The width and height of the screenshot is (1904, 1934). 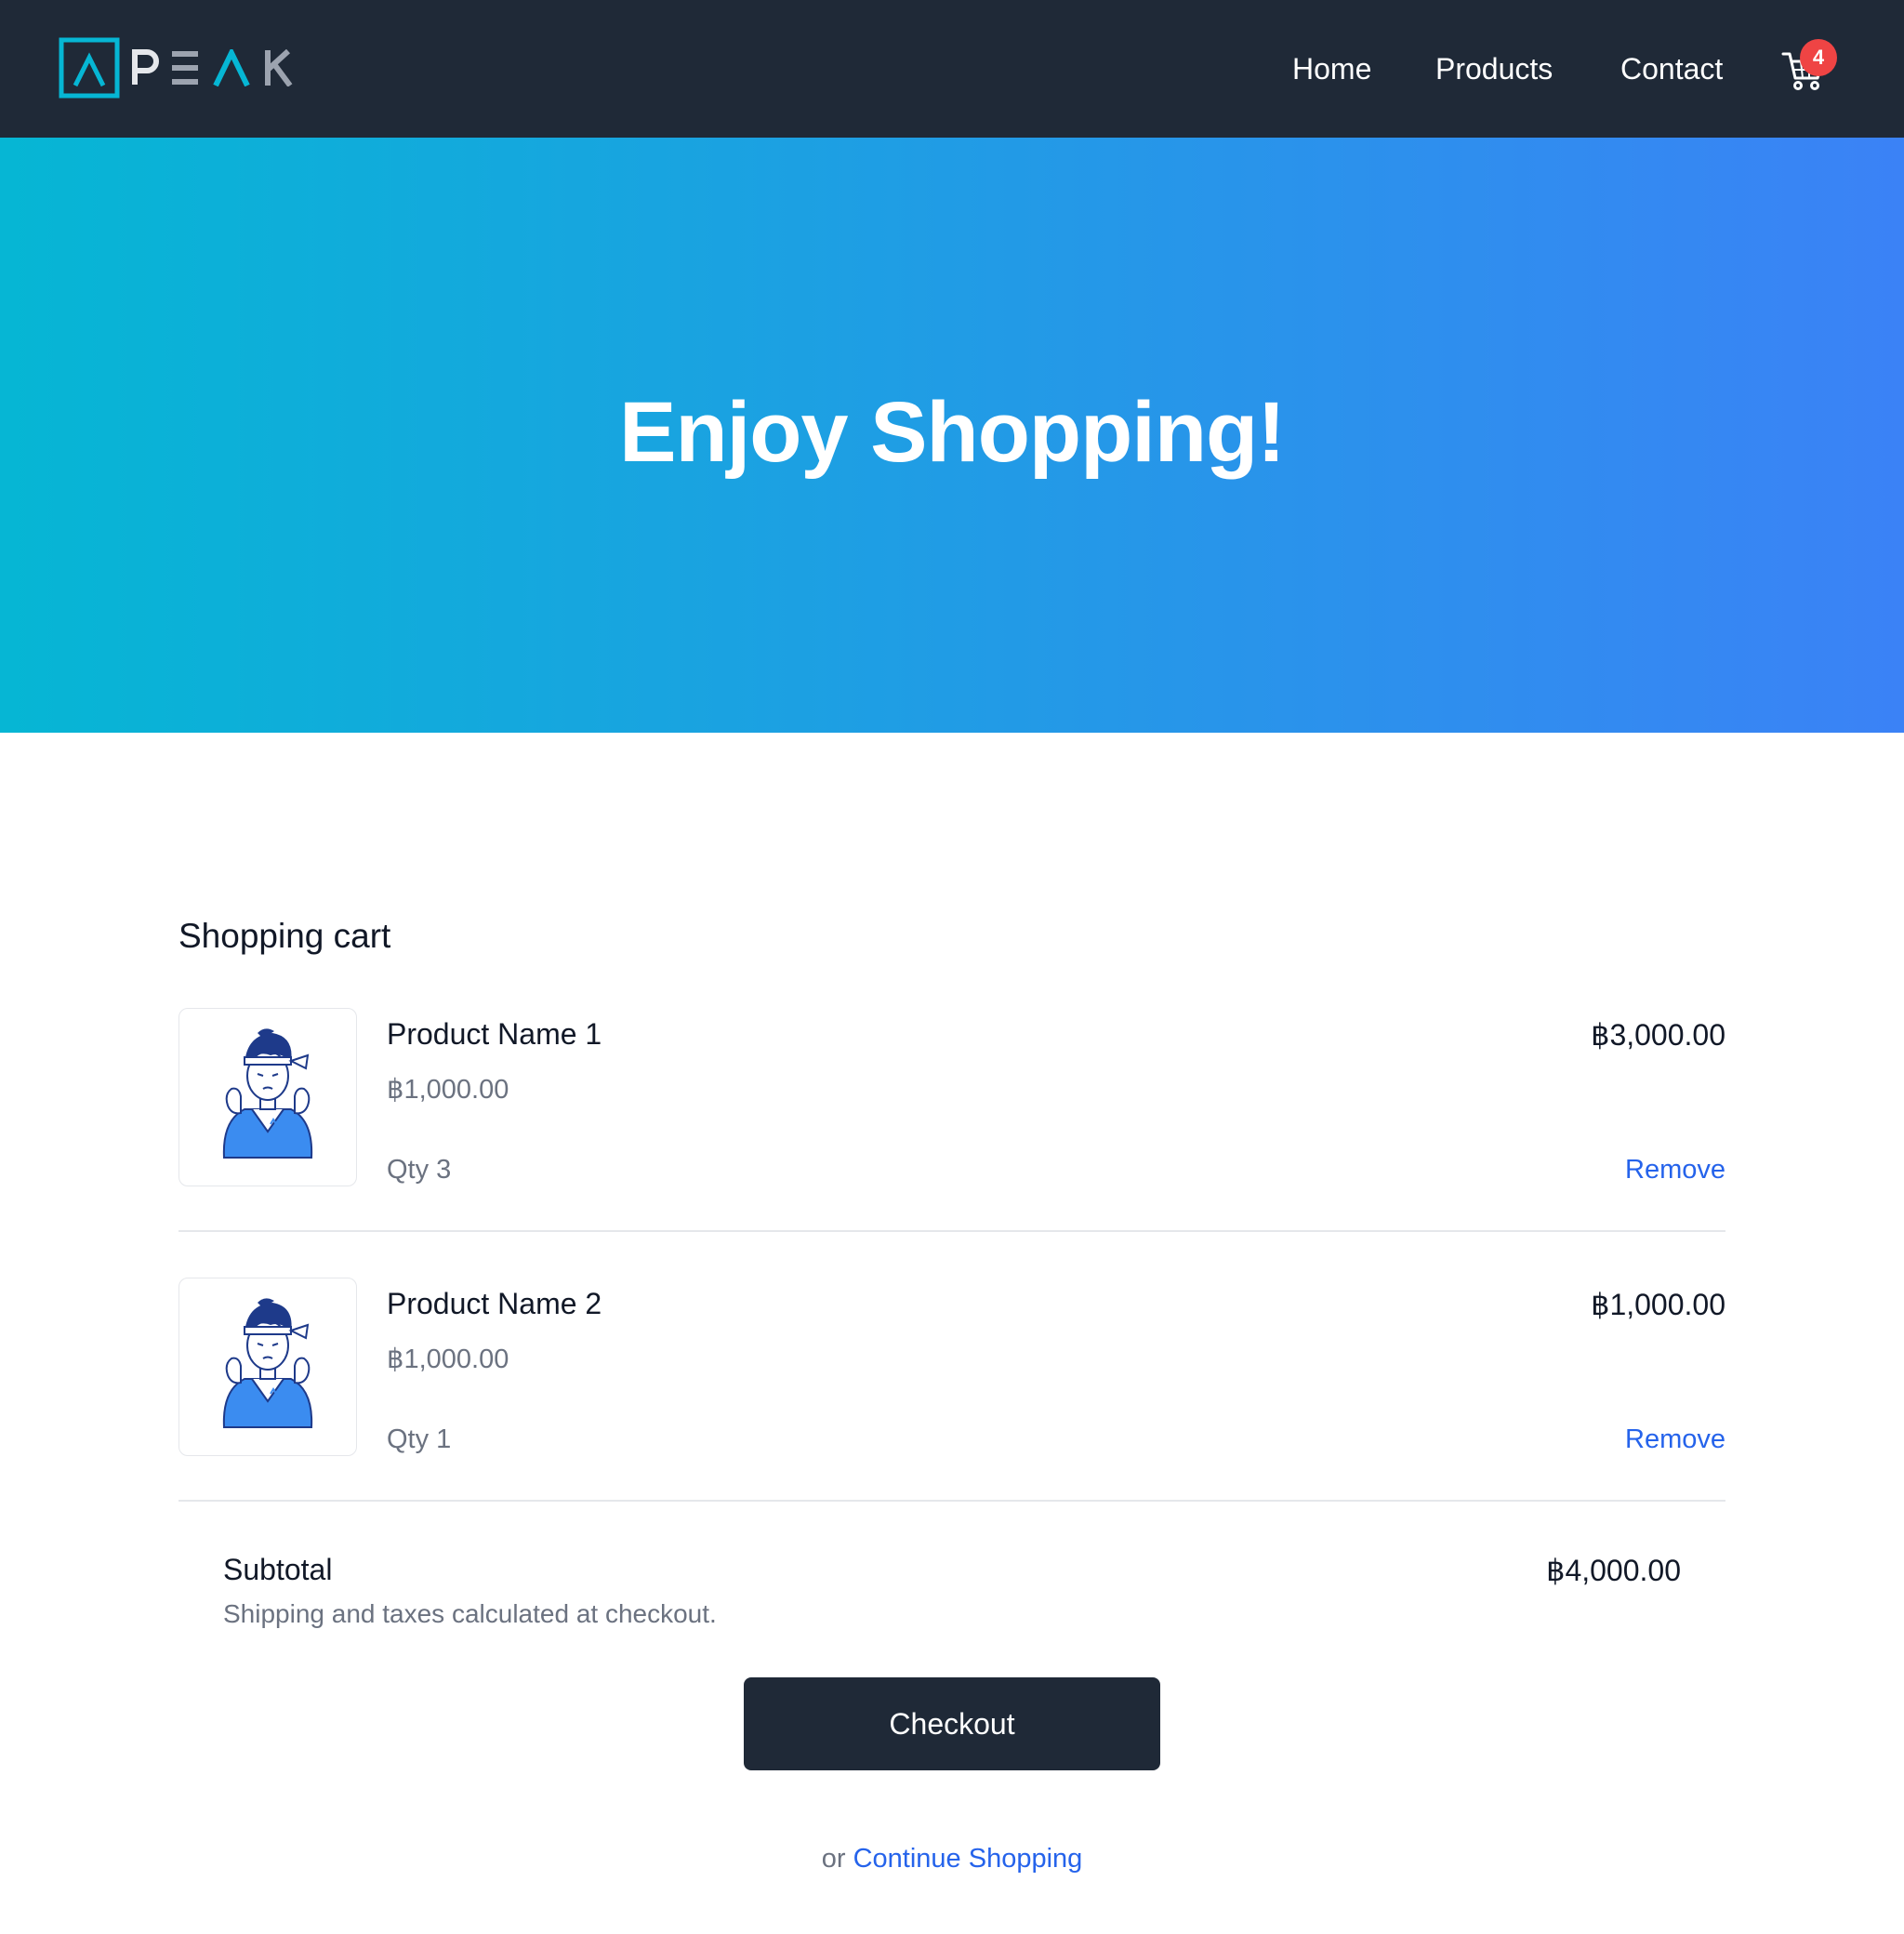 I want to click on continue-shopping-row: or Continue Shopping, so click(x=952, y=1859).